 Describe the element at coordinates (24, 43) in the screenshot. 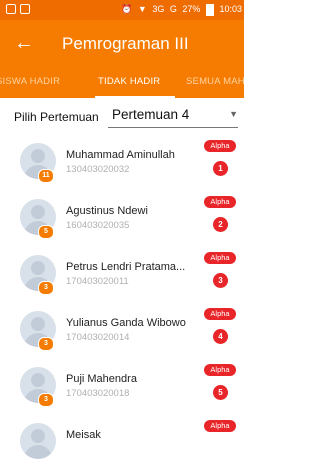

I see `arrow-left-icon: ←` at that location.